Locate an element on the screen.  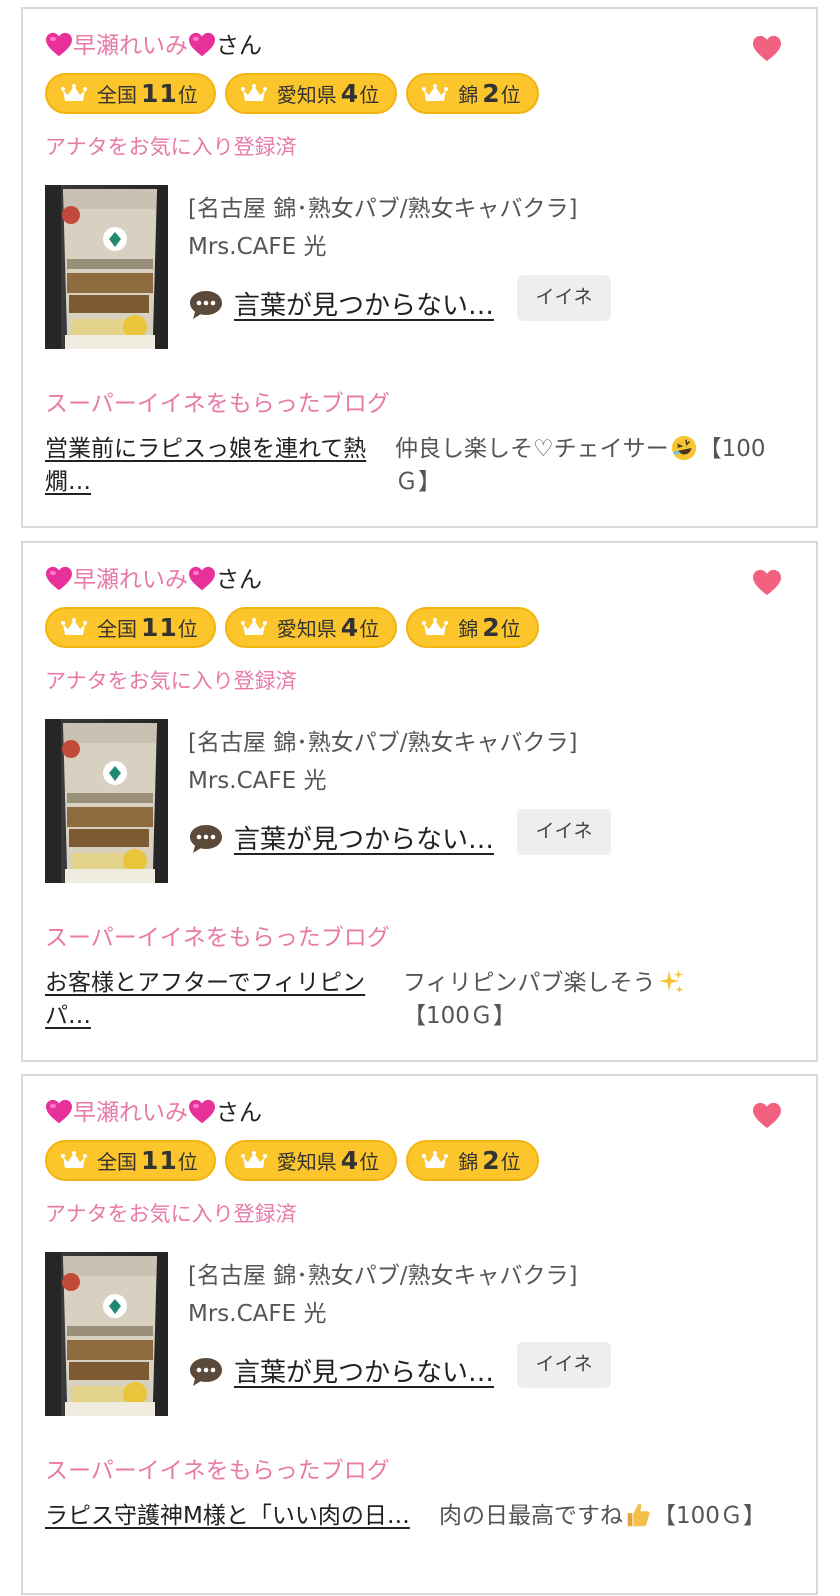
sparkles-icon is located at coordinates (671, 982).